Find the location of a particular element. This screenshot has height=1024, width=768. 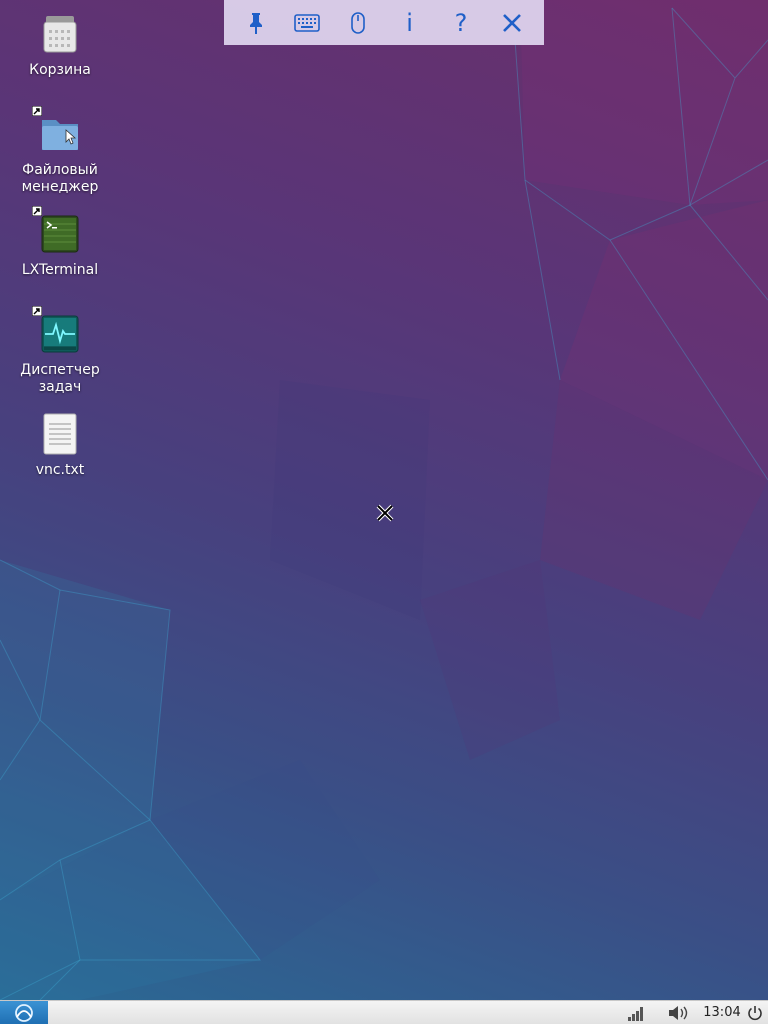

keyboard-button is located at coordinates (307, 23).